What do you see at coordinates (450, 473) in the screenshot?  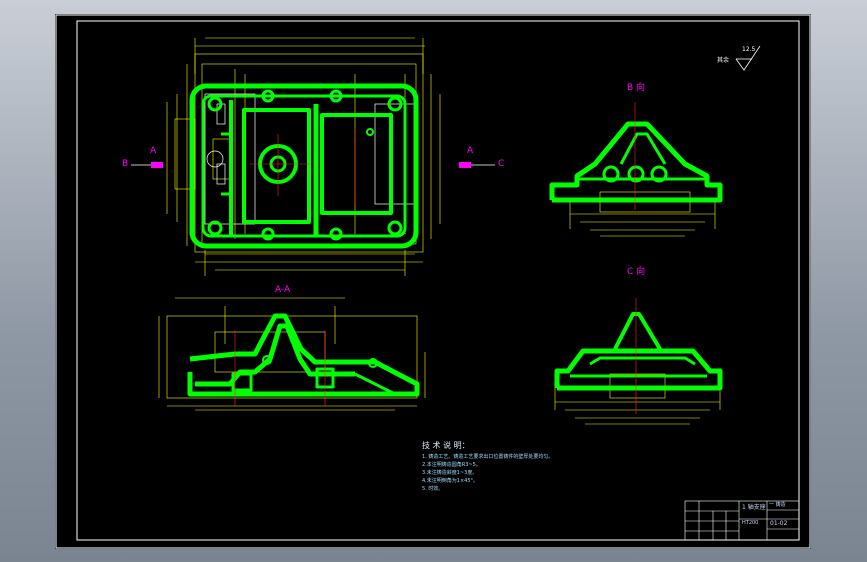 I see `note-item: 3.未注铸造斜度1~3度。` at bounding box center [450, 473].